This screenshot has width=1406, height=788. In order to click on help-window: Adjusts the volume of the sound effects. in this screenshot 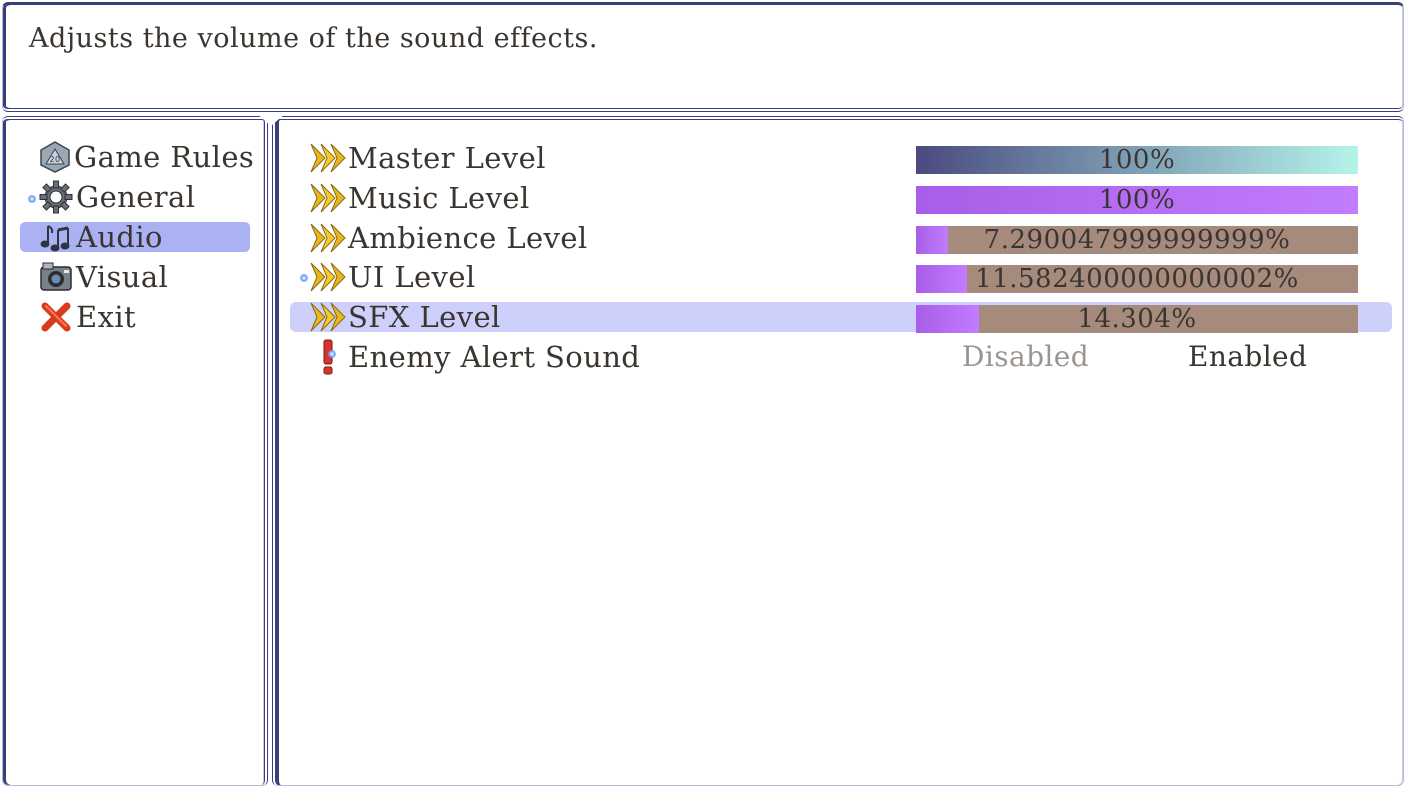, I will do `click(703, 57)`.